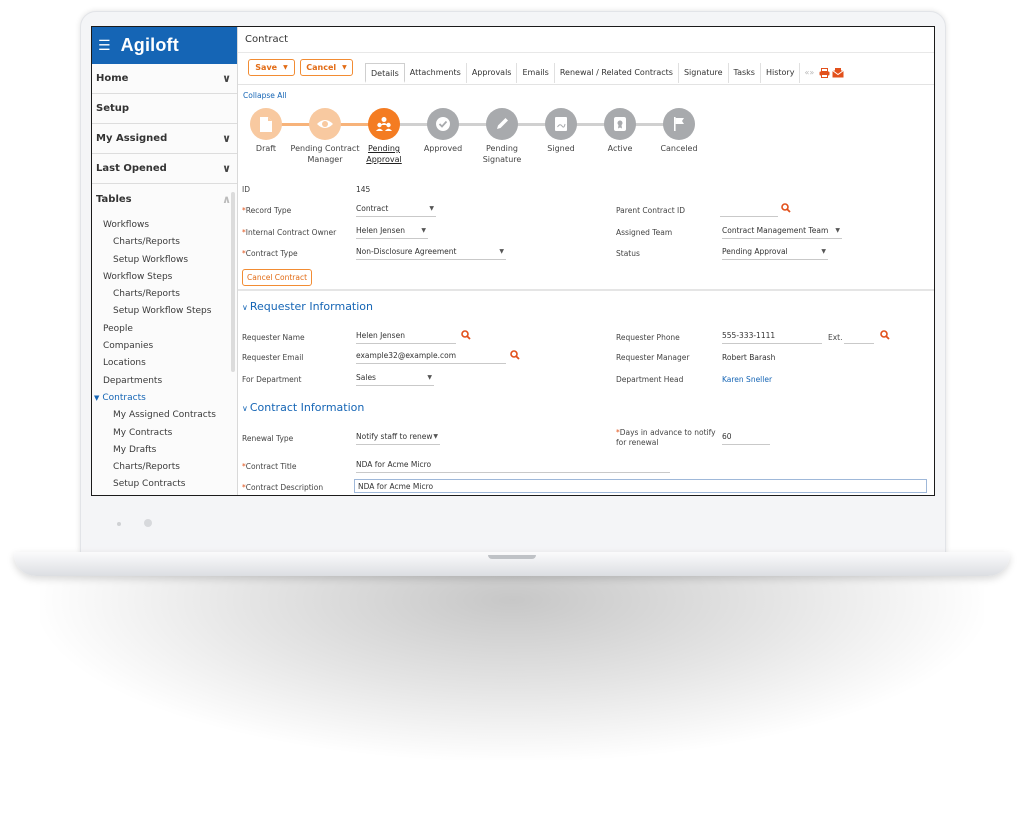  What do you see at coordinates (307, 306) in the screenshot?
I see `requester-section-toggle: ∨ Requester Information` at bounding box center [307, 306].